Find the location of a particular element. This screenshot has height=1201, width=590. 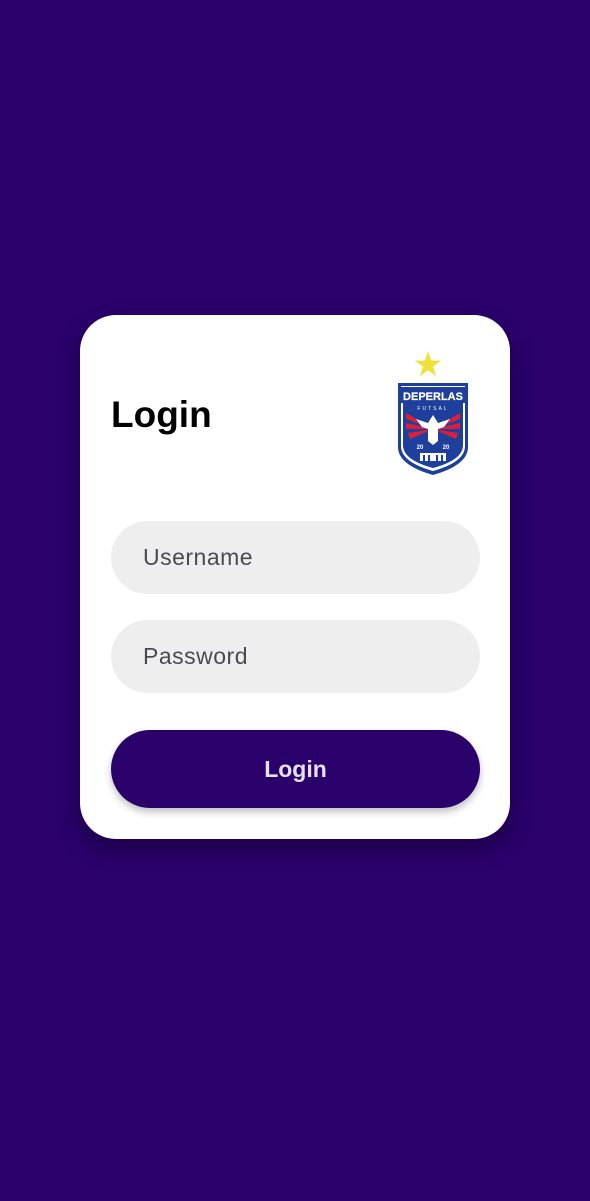

username-field is located at coordinates (295, 557).